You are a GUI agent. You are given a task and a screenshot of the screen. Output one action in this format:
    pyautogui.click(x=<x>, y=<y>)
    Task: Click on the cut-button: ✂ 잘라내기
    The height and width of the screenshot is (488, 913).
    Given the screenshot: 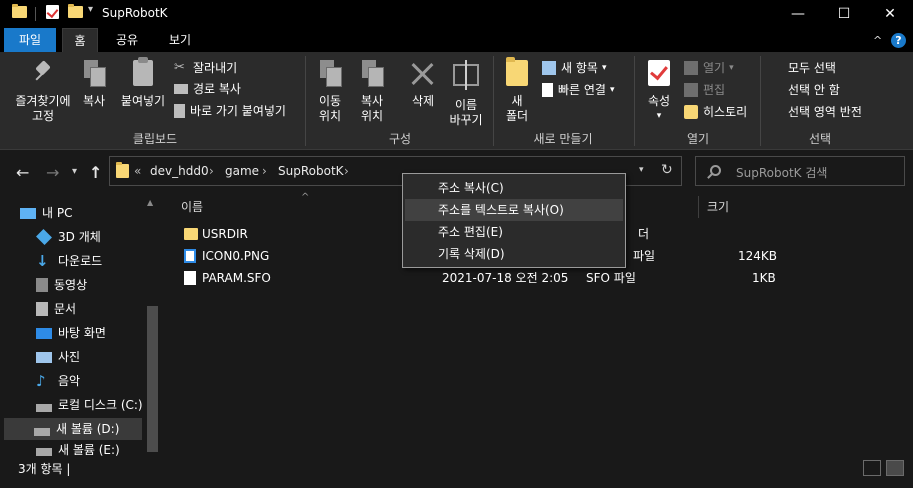 What is the action you would take?
    pyautogui.click(x=205, y=68)
    